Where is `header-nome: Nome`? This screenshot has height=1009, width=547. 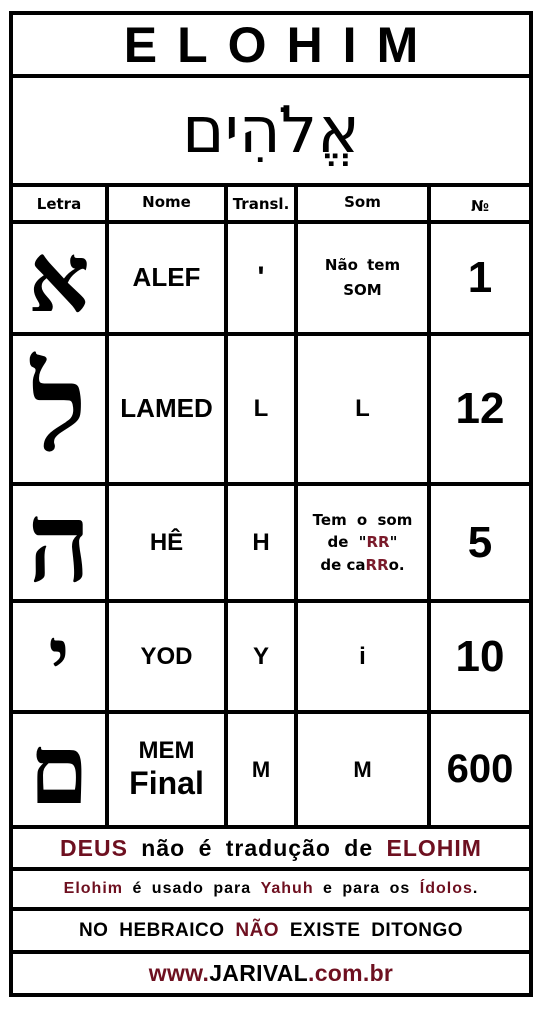 header-nome: Nome is located at coordinates (166, 201).